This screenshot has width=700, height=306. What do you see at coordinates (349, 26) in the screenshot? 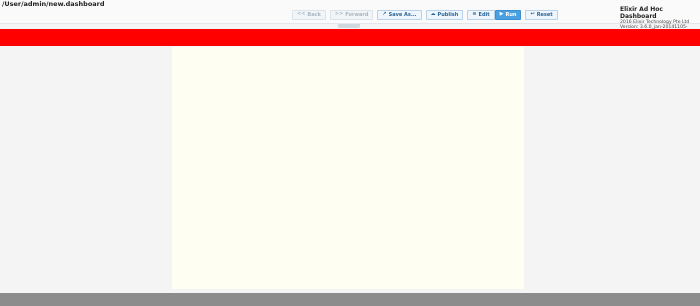
I see `collapse-handle` at bounding box center [349, 26].